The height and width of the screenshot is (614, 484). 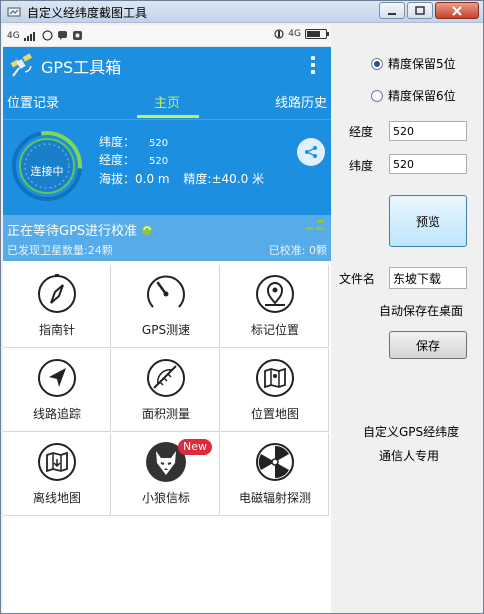 I want to click on tool-gps-speed: GPS测速, so click(x=166, y=306).